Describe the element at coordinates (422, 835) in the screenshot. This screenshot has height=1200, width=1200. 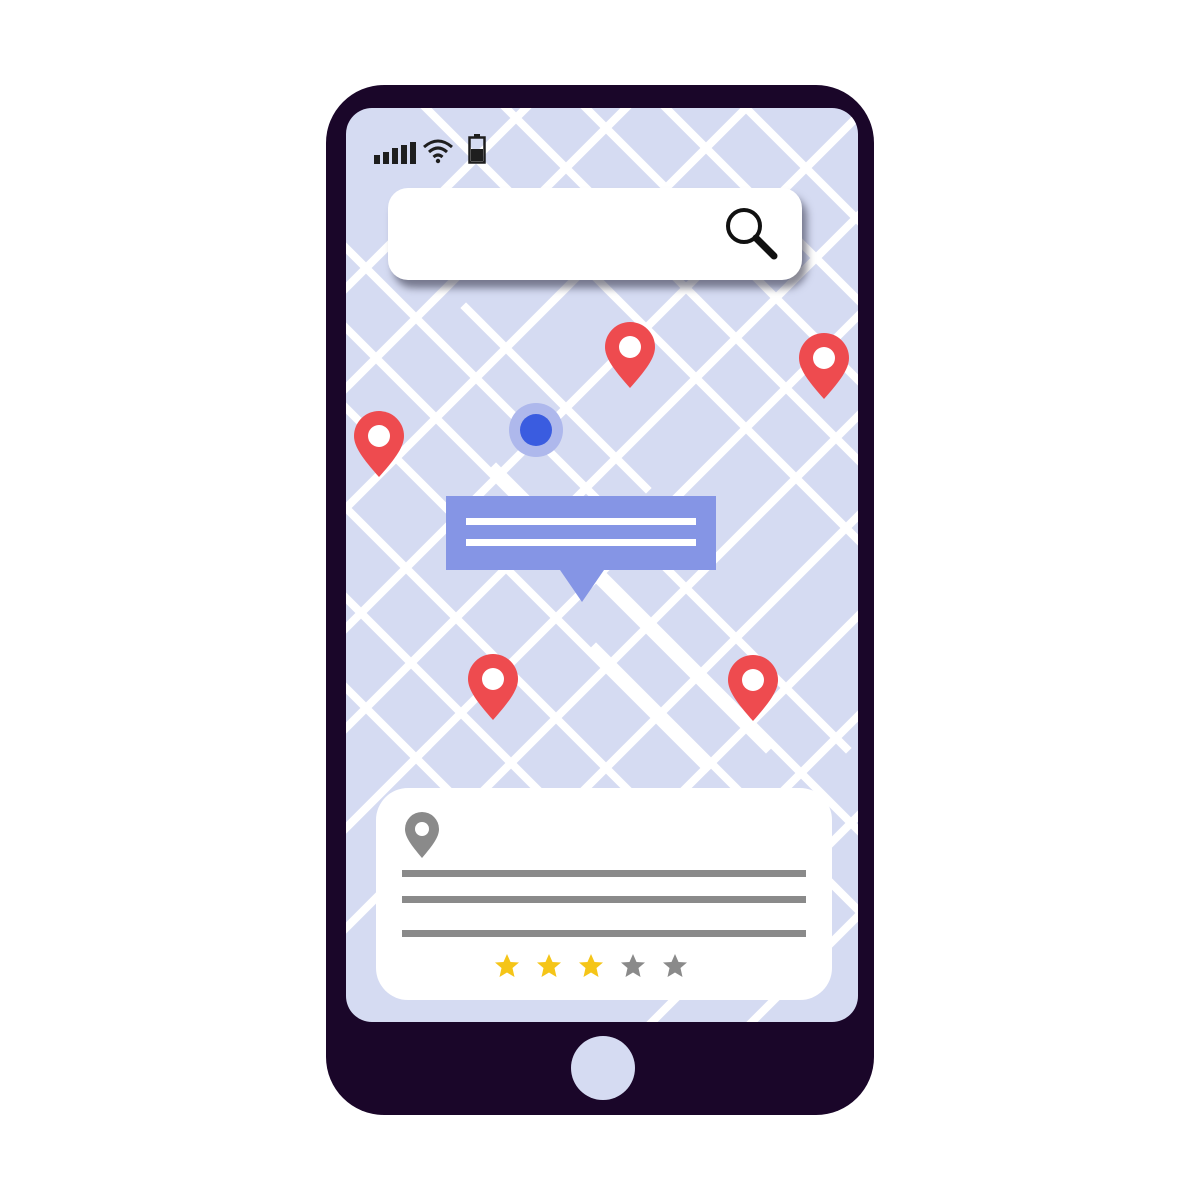
I see `location-pin-icon` at that location.